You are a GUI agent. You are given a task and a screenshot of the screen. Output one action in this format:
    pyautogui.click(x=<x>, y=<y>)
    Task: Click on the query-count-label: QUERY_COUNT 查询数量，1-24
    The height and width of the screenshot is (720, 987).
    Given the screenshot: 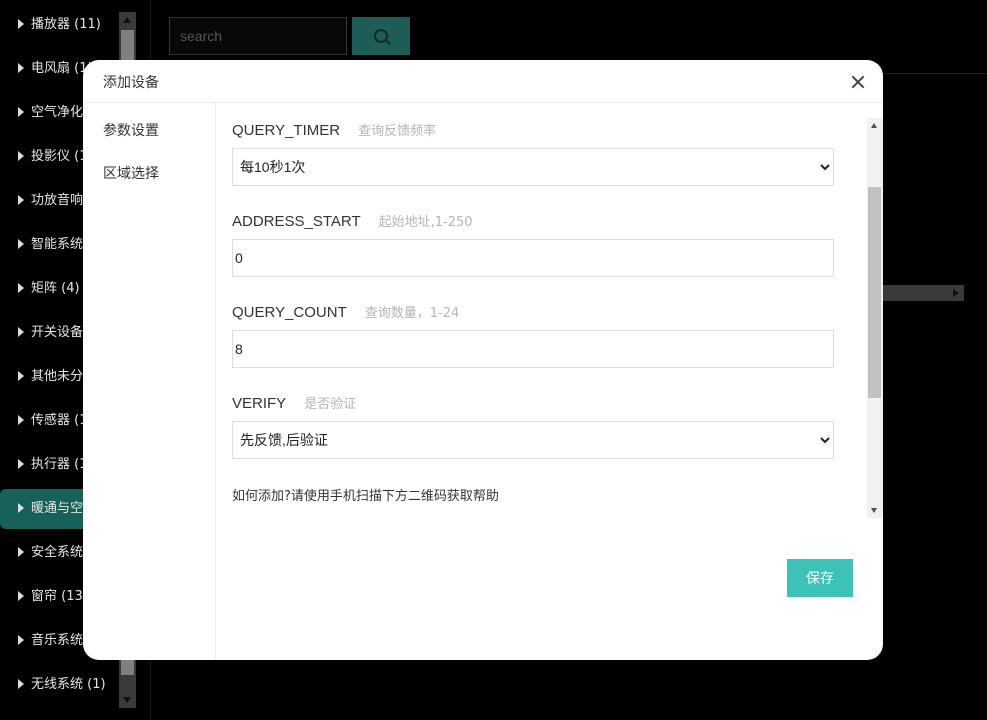 What is the action you would take?
    pyautogui.click(x=345, y=311)
    